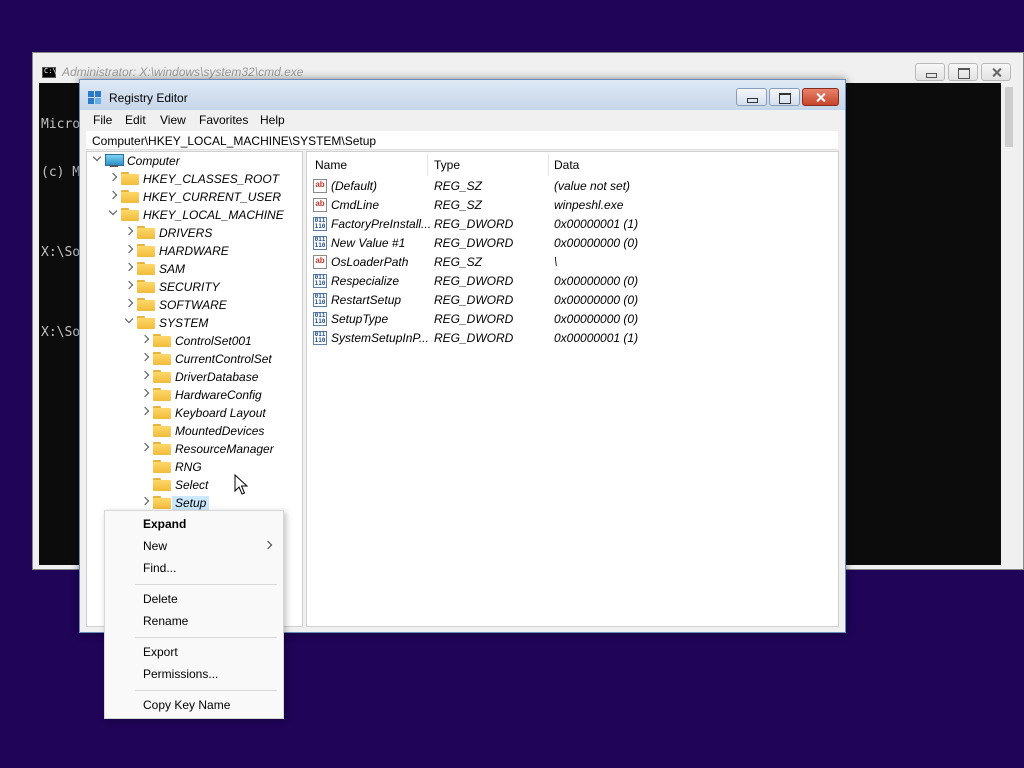 The width and height of the screenshot is (1024, 768). I want to click on tree-node: RNG, so click(194, 467).